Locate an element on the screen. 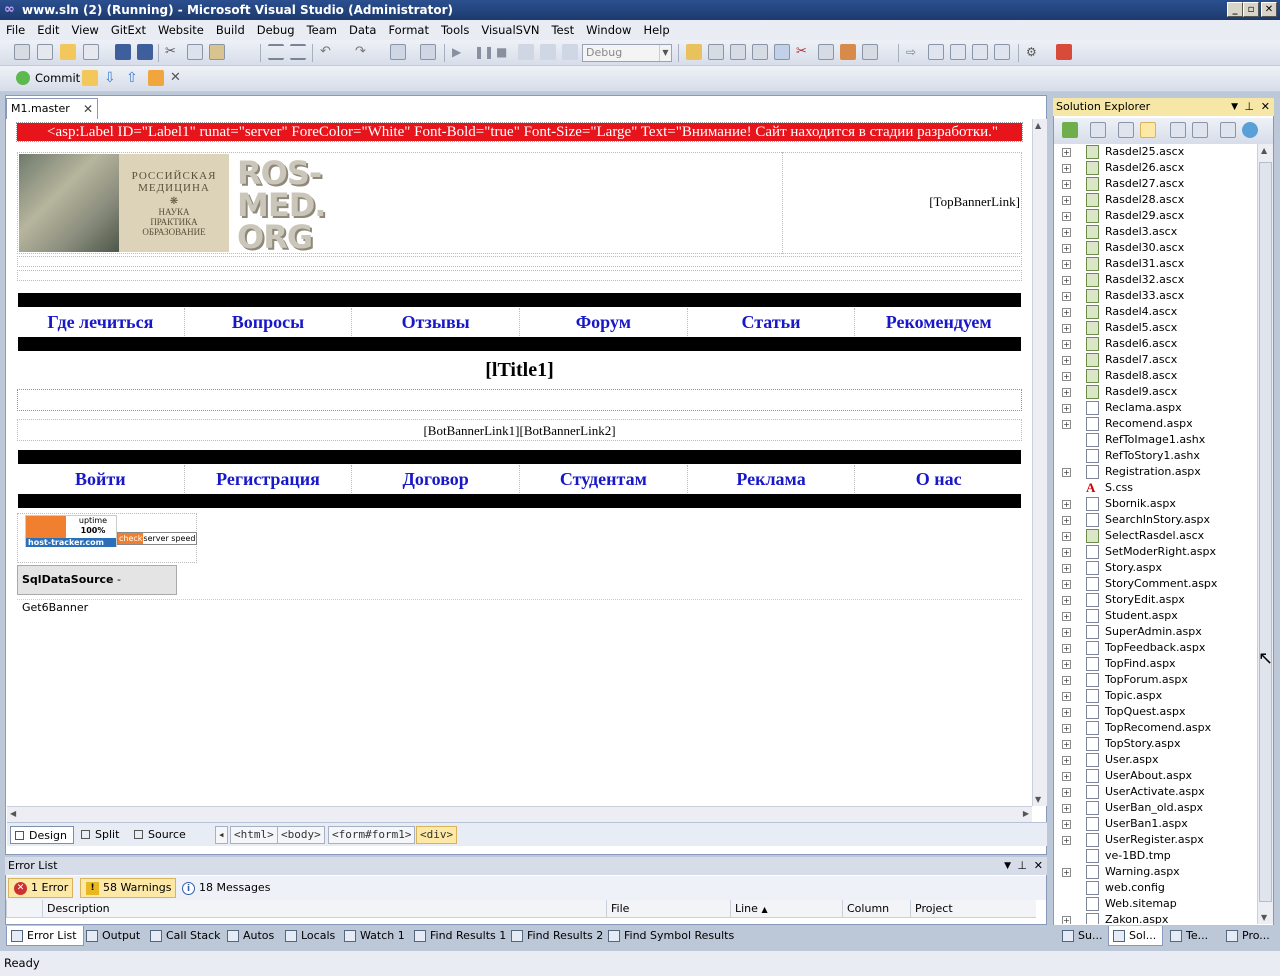  menu-file: File is located at coordinates (15, 30).